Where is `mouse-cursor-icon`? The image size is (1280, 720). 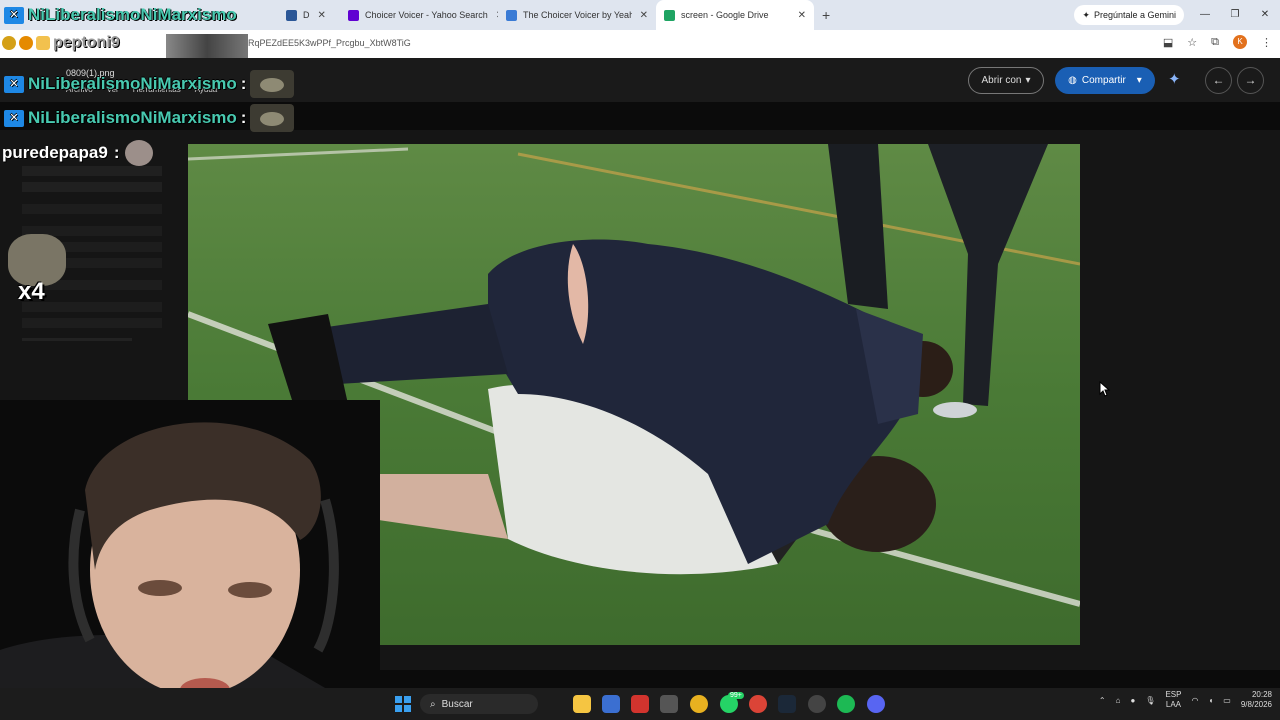
mouse-cursor-icon is located at coordinates (1105, 389).